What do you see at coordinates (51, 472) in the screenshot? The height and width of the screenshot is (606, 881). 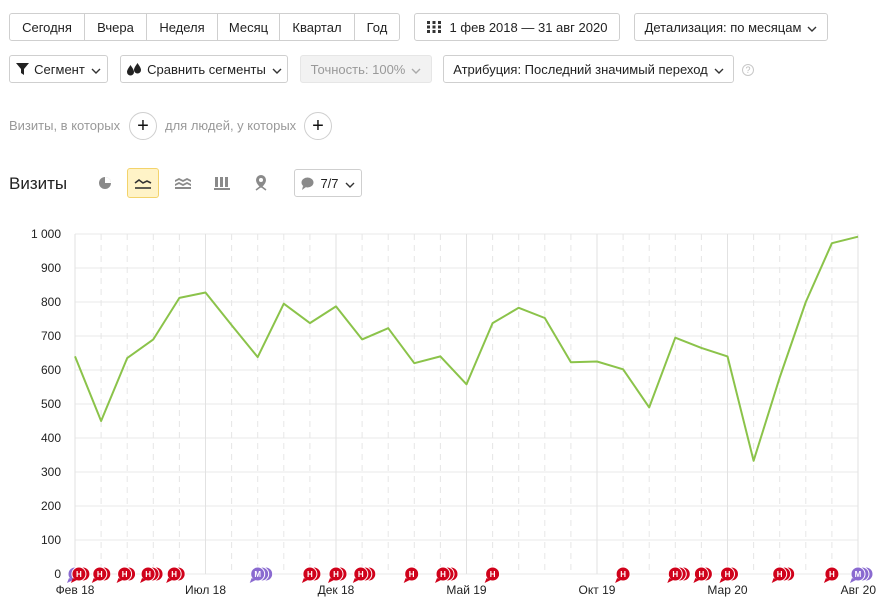 I see `y-tick-label: 300` at bounding box center [51, 472].